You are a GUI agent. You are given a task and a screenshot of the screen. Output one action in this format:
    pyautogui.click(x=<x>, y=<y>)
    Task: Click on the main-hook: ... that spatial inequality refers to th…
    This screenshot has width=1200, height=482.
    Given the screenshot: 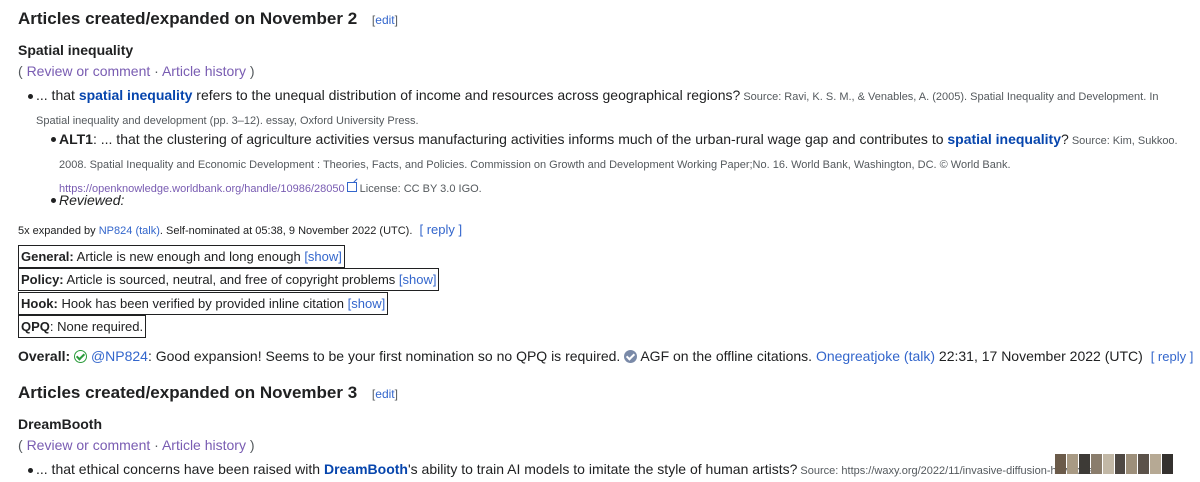 What is the action you would take?
    pyautogui.click(x=611, y=108)
    